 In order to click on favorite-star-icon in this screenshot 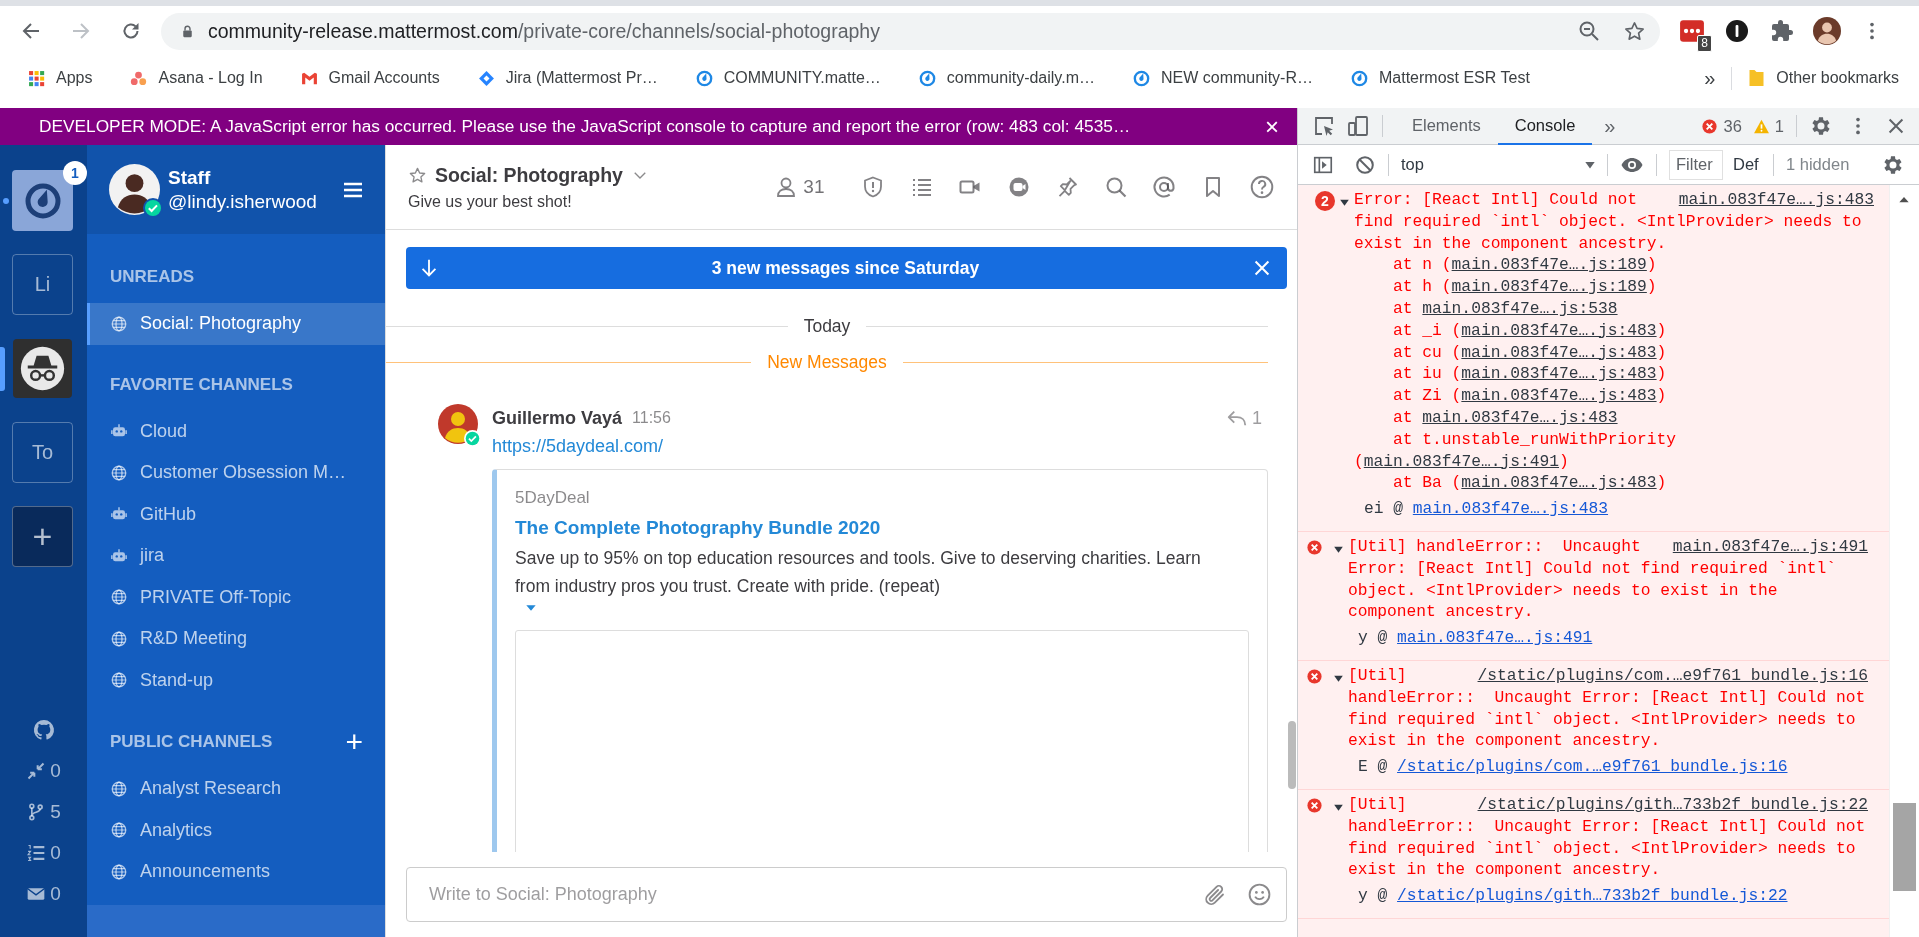, I will do `click(417, 175)`.